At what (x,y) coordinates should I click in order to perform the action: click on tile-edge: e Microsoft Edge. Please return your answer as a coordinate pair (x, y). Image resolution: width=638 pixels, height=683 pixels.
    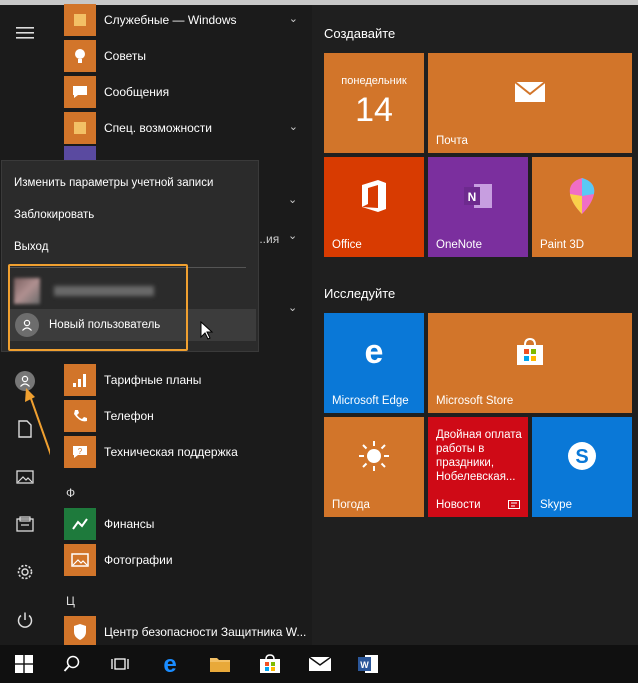
    Looking at the image, I should click on (374, 363).